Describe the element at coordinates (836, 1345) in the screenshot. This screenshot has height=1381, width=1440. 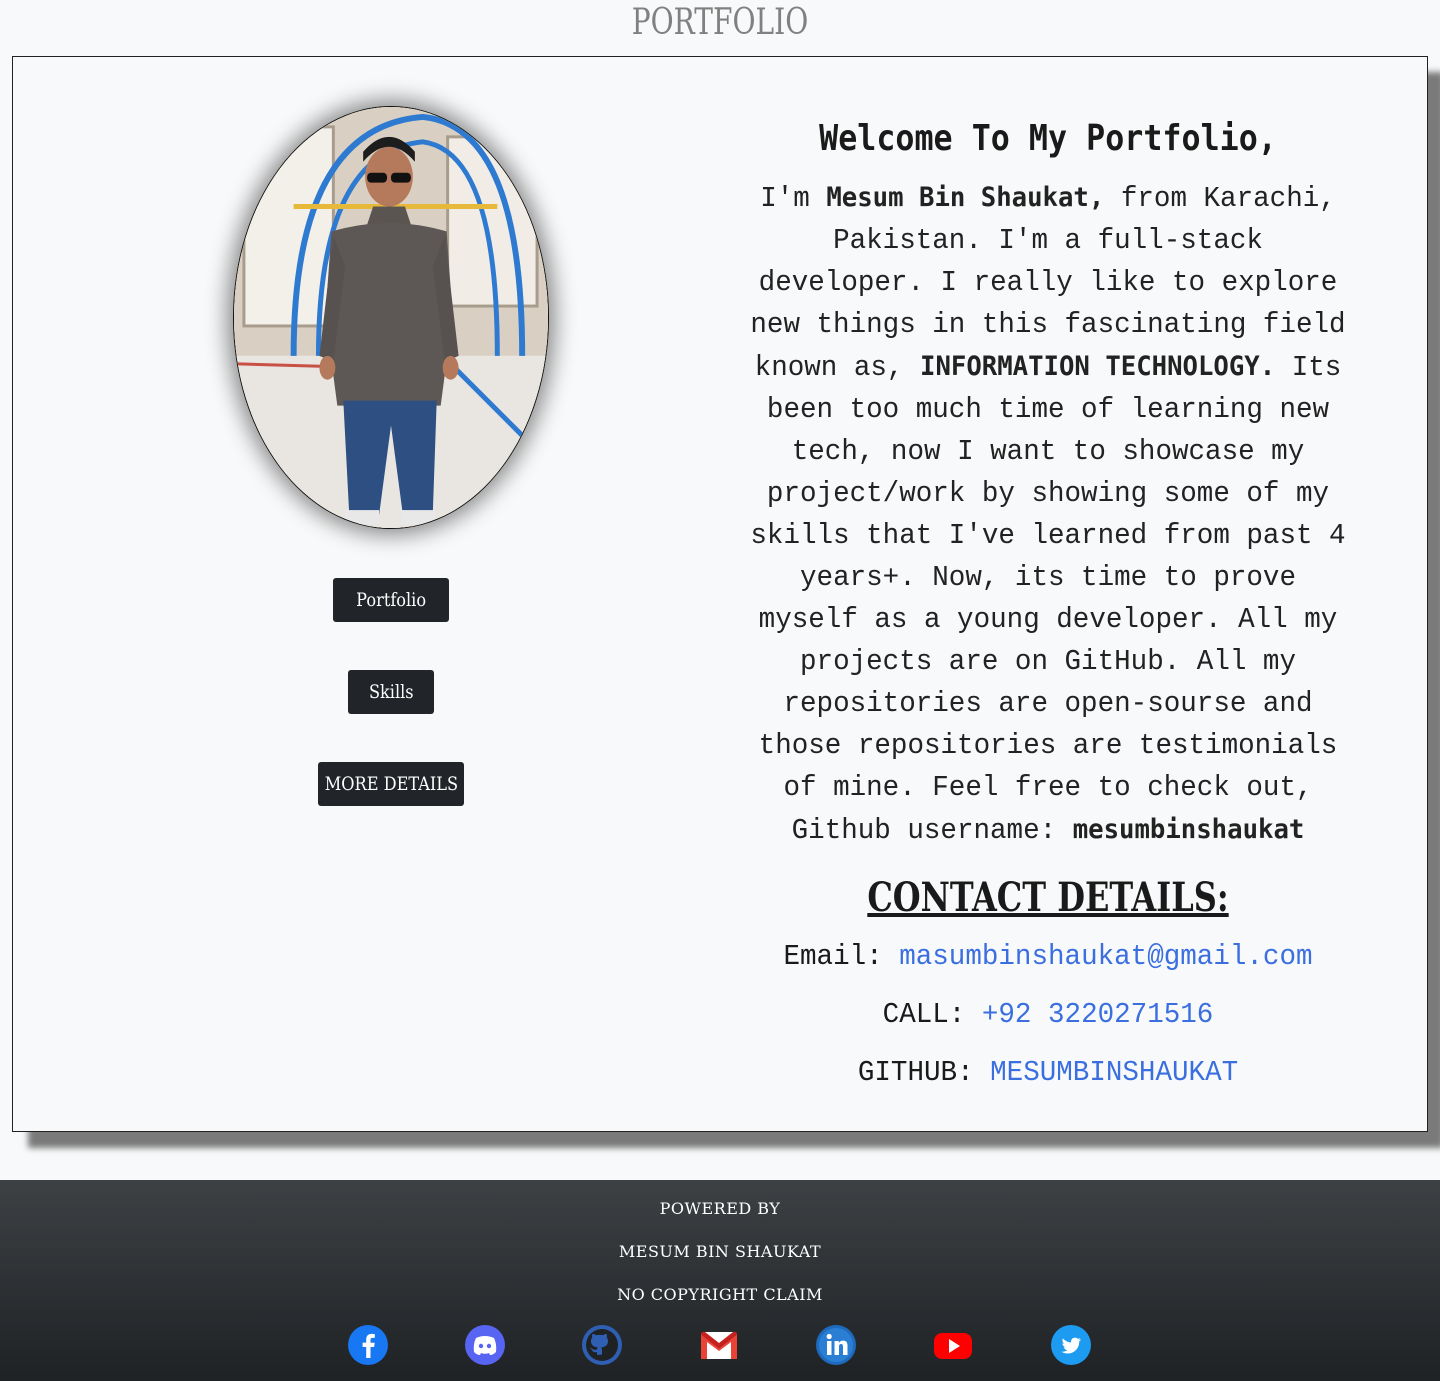
I see `linkedin-icon` at that location.